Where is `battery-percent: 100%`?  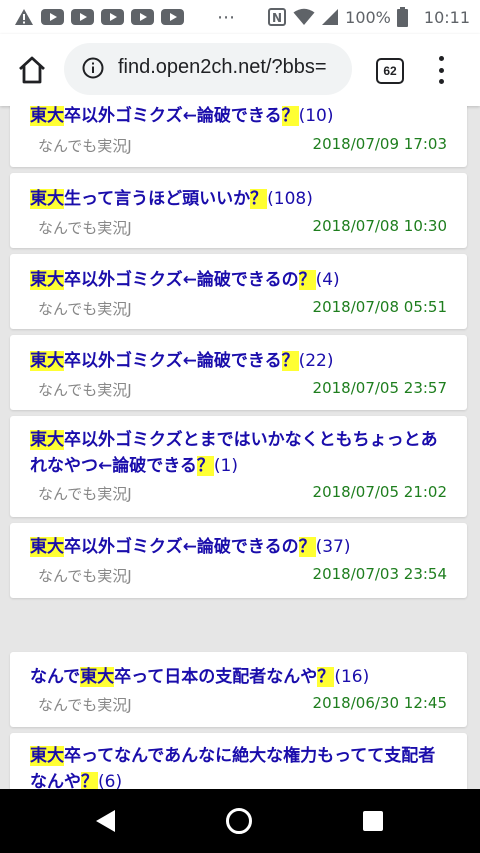
battery-percent: 100% is located at coordinates (368, 17).